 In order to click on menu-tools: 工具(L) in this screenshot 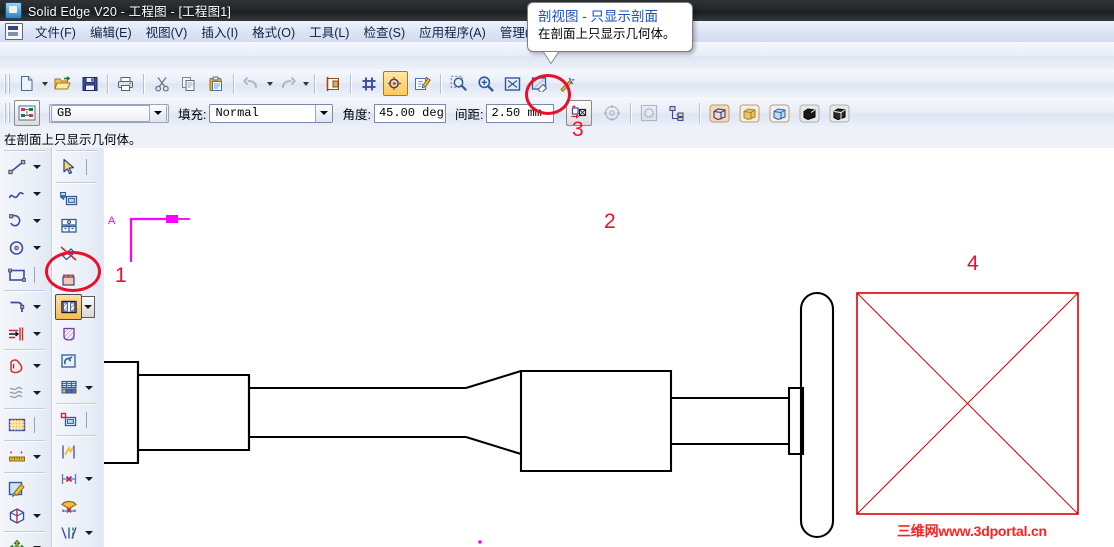, I will do `click(329, 31)`.